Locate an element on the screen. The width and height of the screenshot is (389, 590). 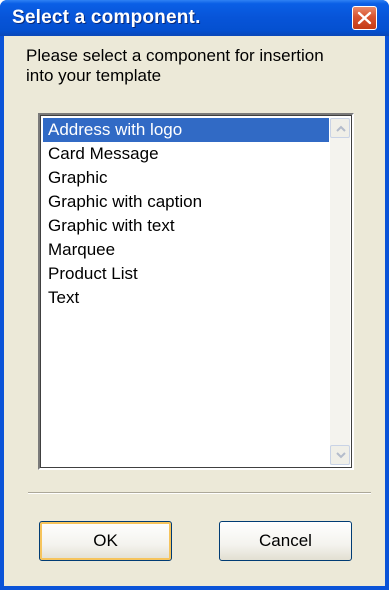
list-item: Marquee is located at coordinates (186, 250).